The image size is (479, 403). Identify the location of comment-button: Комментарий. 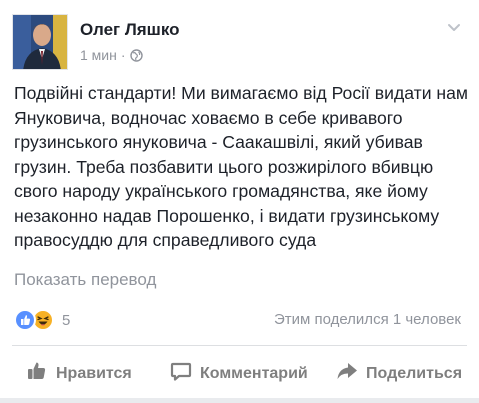
(239, 373).